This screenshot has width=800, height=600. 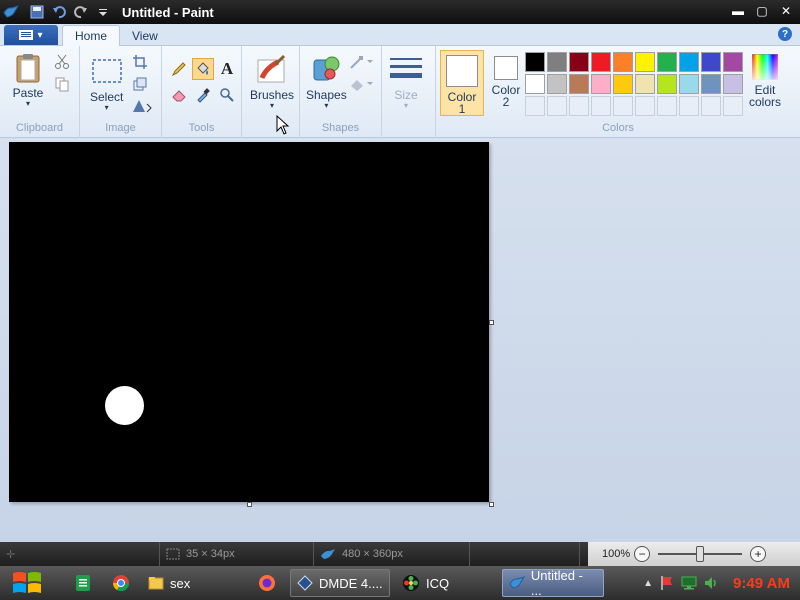 I want to click on folder-icon, so click(x=156, y=583).